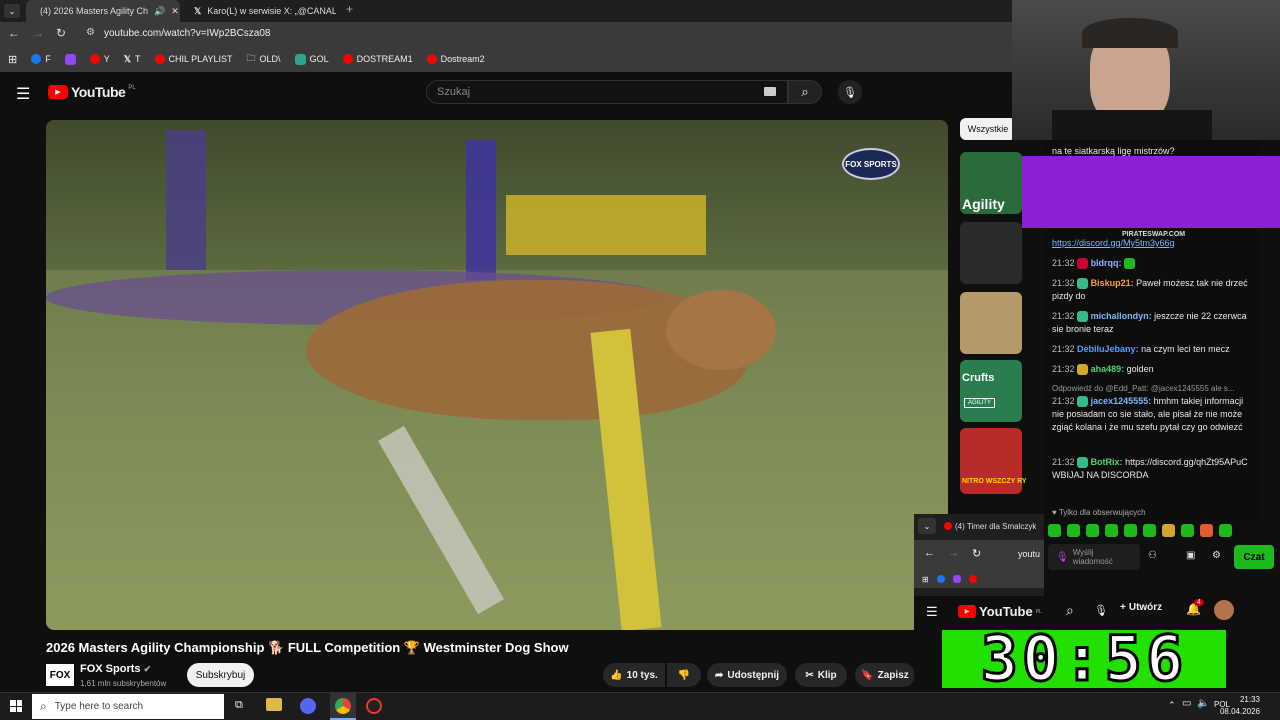  I want to click on facebook-icon, so click(940, 579).